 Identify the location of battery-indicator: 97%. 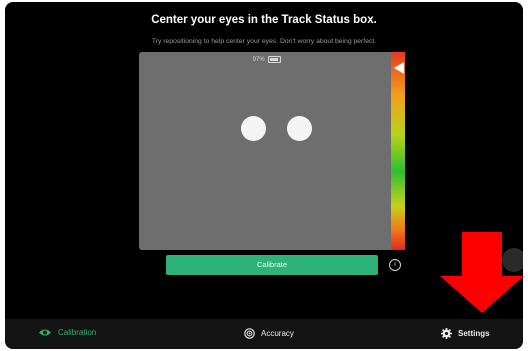
(267, 59).